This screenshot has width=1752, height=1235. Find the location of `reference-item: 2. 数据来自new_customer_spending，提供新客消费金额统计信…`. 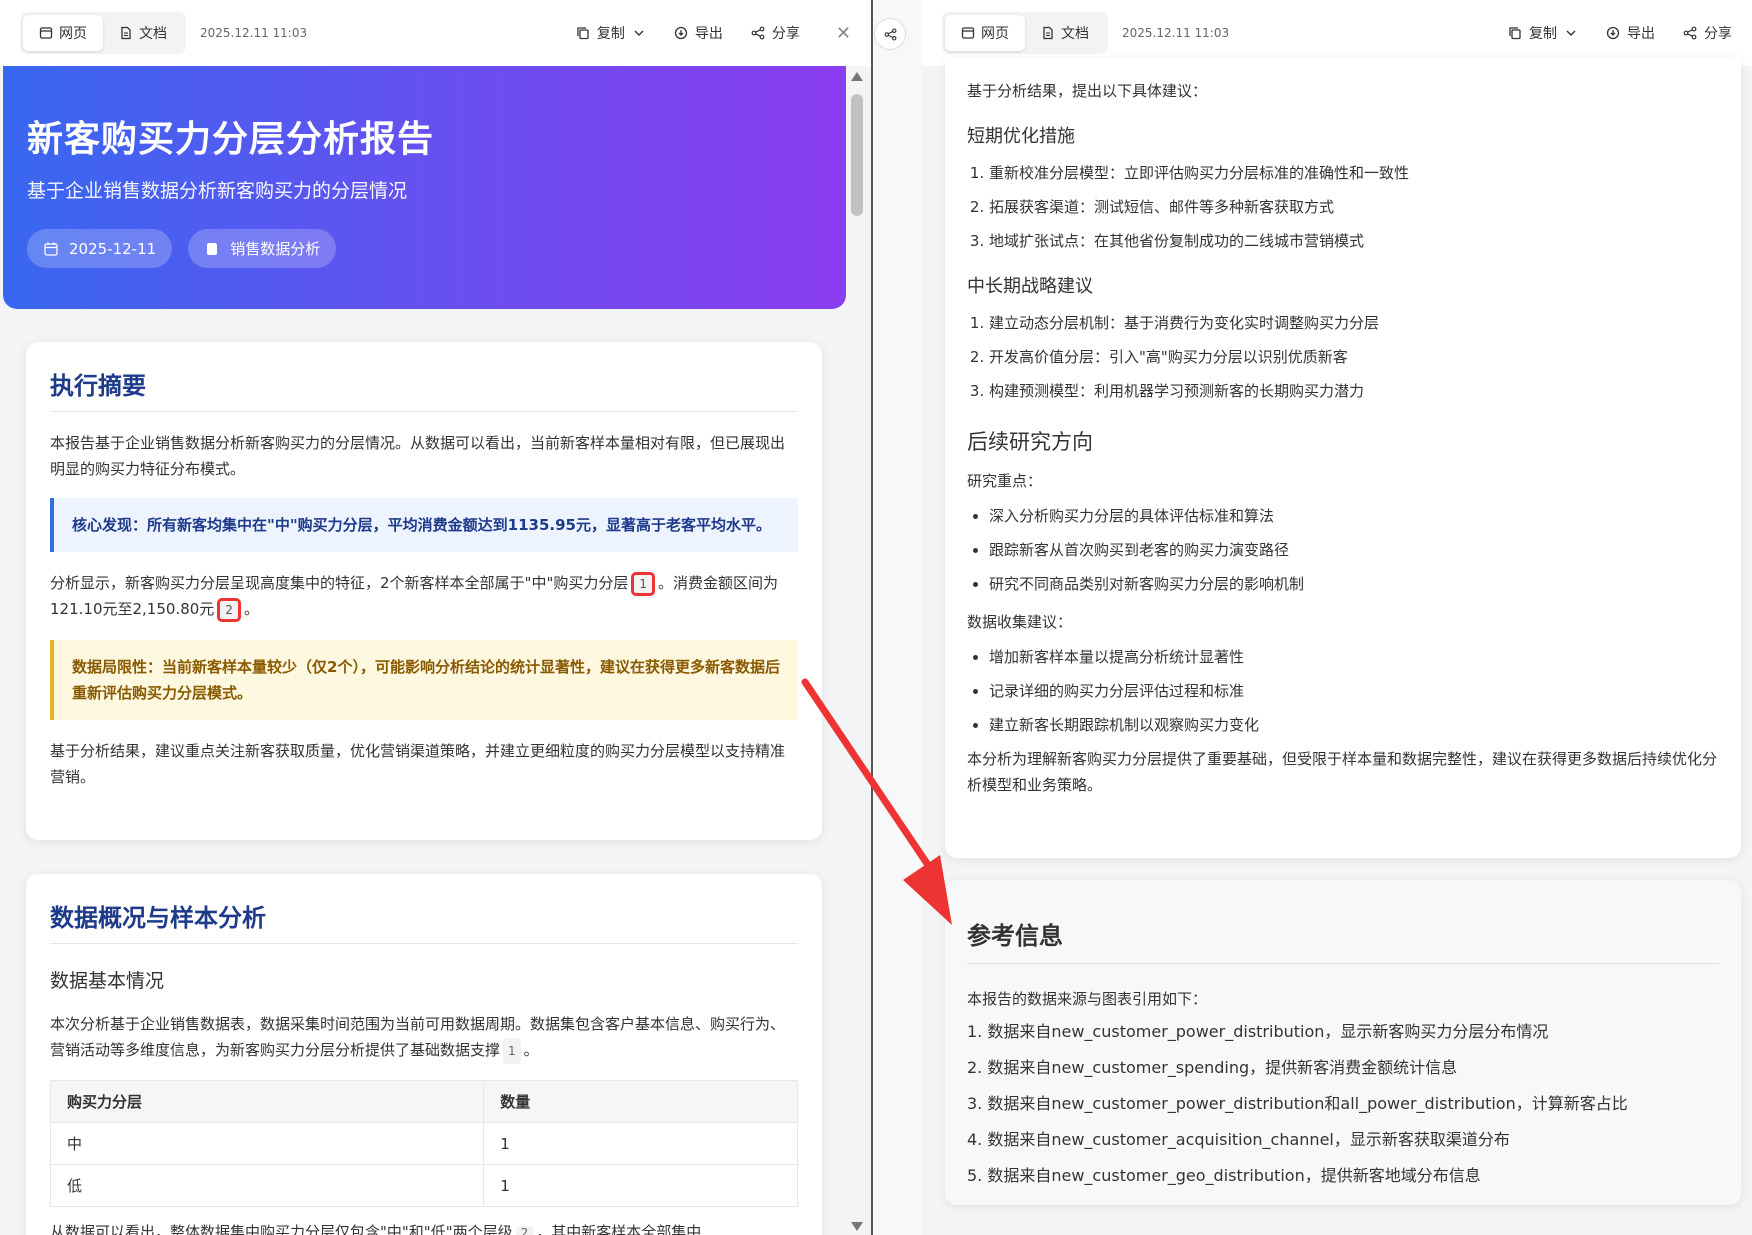

reference-item: 2. 数据来自new_customer_spending，提供新客消费金额统计信… is located at coordinates (1212, 1067).